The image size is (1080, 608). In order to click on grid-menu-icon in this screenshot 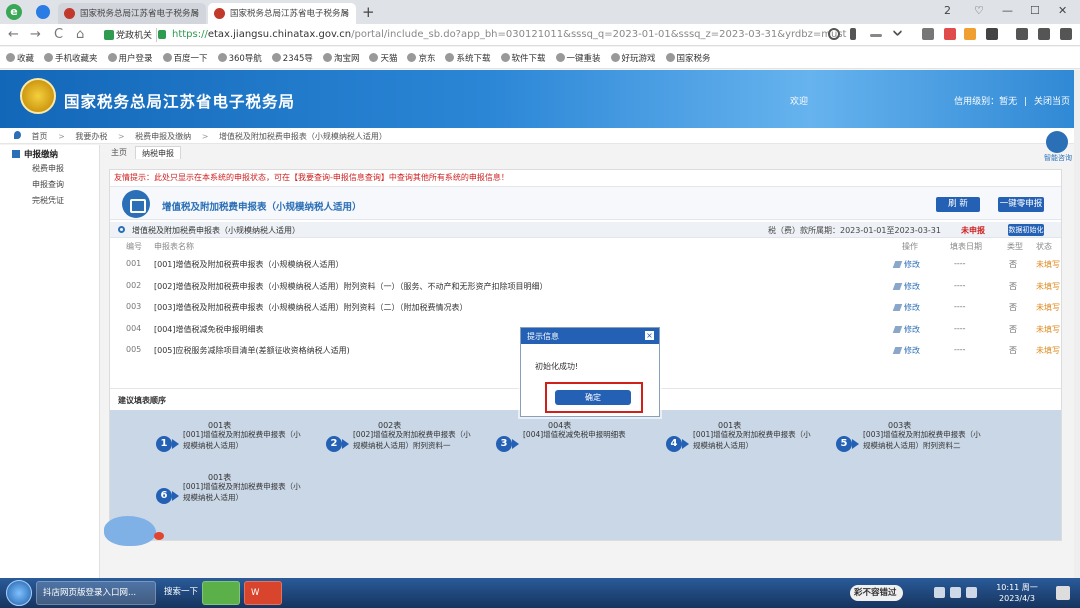, I will do `click(992, 34)`.